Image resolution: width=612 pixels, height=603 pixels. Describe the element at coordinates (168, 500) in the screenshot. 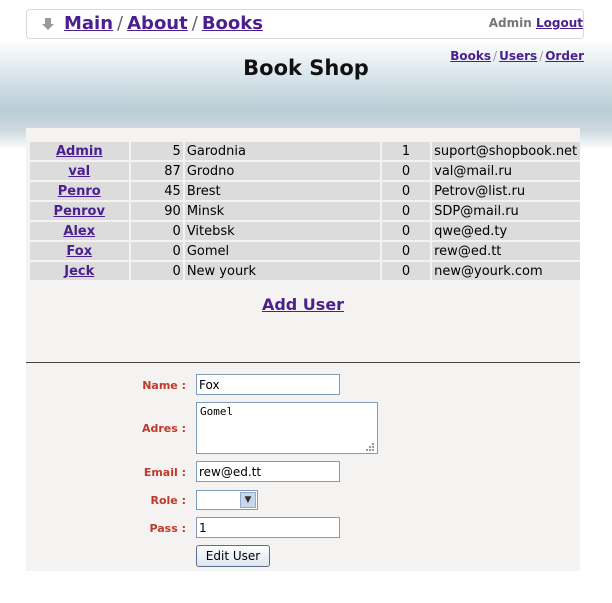

I see `role-label: Role :` at that location.